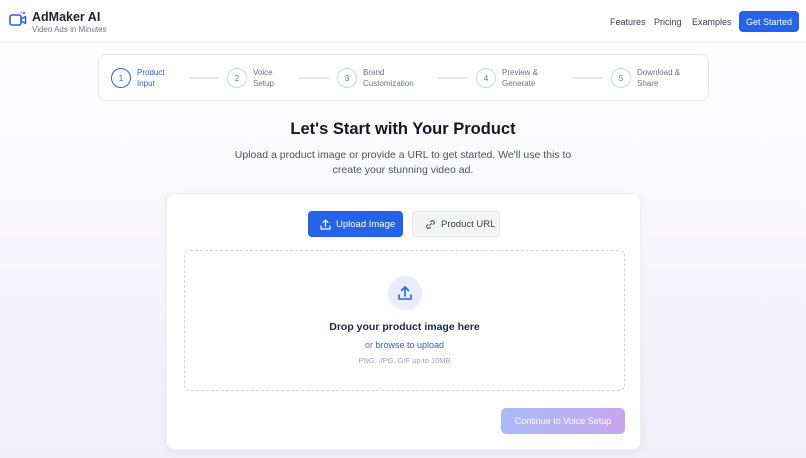 The height and width of the screenshot is (458, 806). What do you see at coordinates (628, 22) in the screenshot?
I see `nav-features: Features` at bounding box center [628, 22].